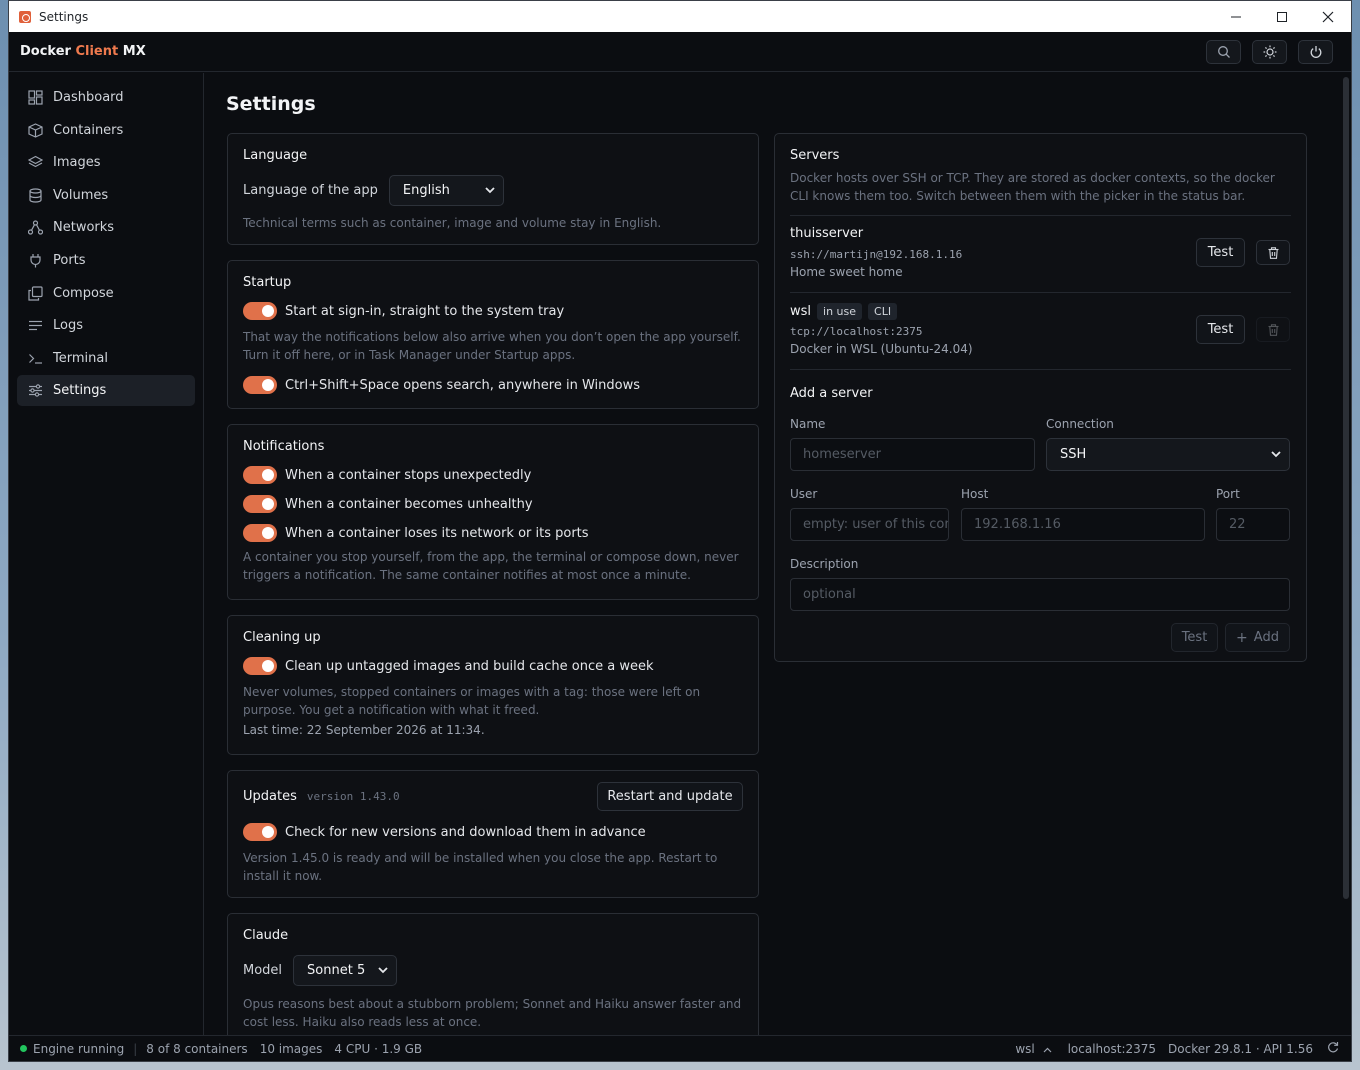 This screenshot has height=1070, width=1360. I want to click on restart-and-update-button: Restart and update, so click(670, 796).